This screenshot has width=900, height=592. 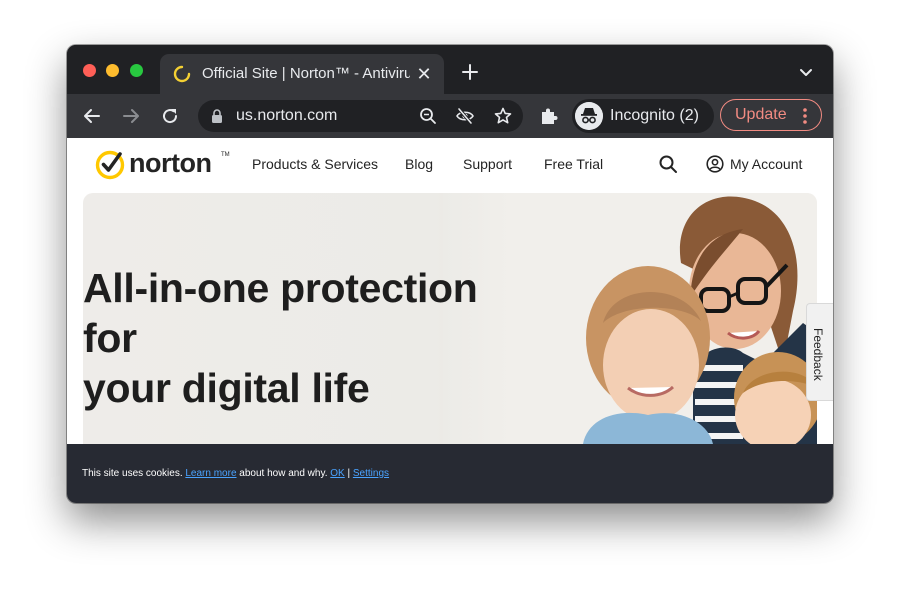 What do you see at coordinates (225, 155) in the screenshot?
I see `logo-trademark: TM` at bounding box center [225, 155].